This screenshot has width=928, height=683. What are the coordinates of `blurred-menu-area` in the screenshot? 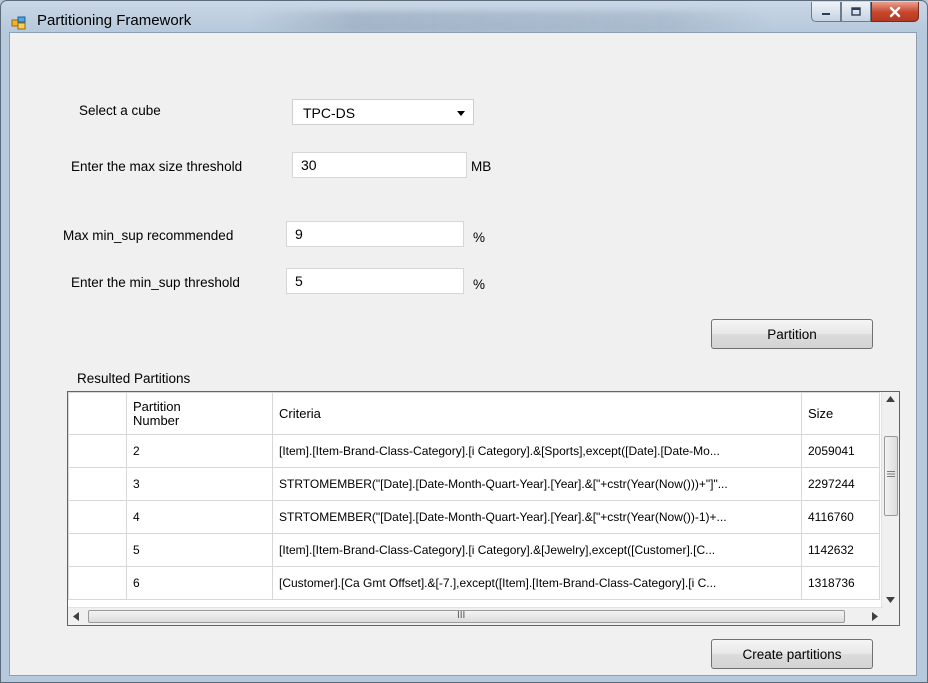 It's located at (511, 22).